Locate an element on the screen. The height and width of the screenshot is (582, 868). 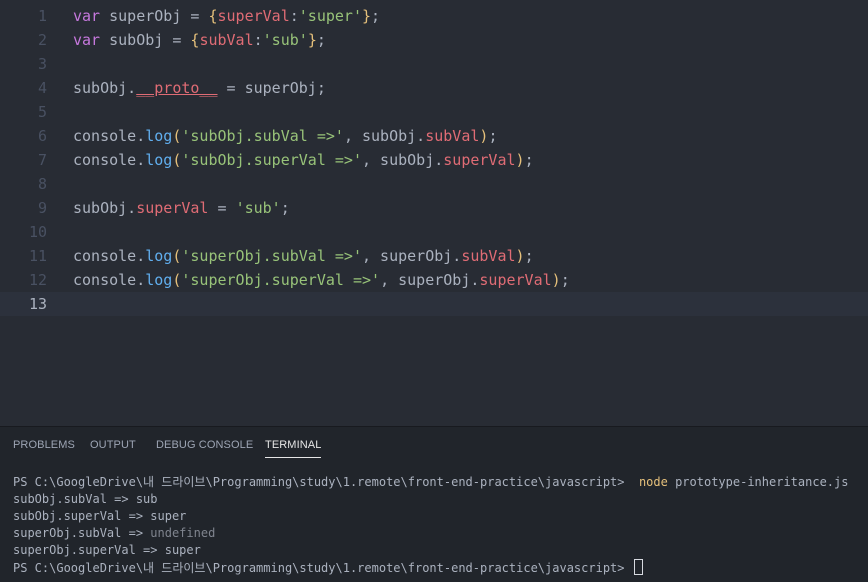
code-token: subObj = is located at coordinates (145, 40).